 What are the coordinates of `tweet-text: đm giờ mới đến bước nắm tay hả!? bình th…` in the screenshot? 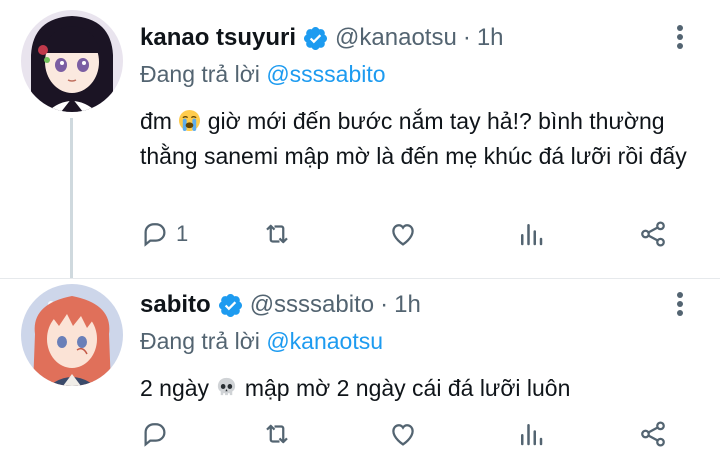 It's located at (420, 139).